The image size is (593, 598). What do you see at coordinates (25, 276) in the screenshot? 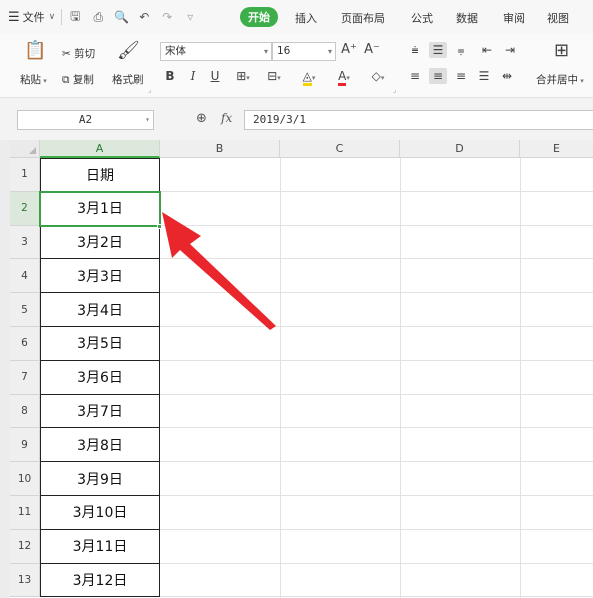
I see `row-header: 4` at bounding box center [25, 276].